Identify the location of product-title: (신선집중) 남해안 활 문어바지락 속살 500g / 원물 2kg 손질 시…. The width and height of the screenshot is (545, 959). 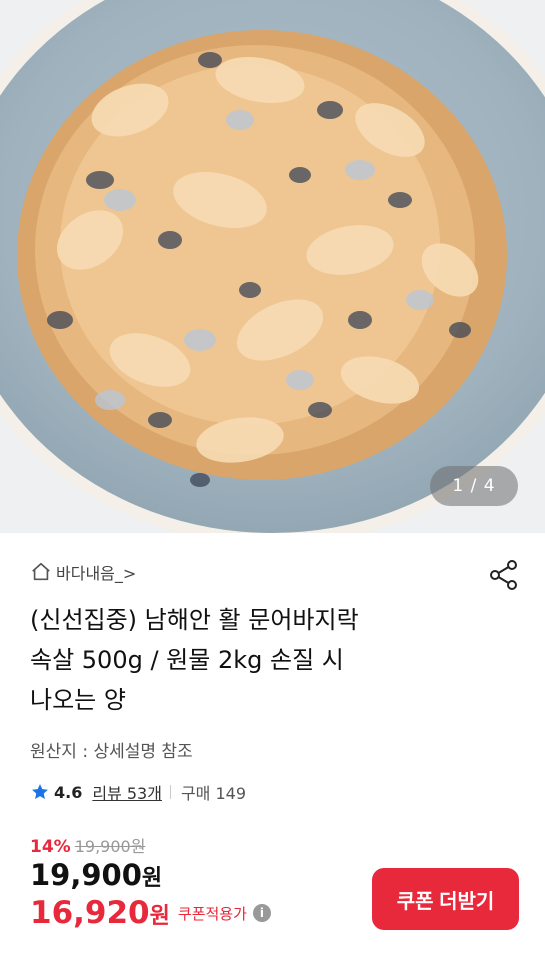
(265, 660).